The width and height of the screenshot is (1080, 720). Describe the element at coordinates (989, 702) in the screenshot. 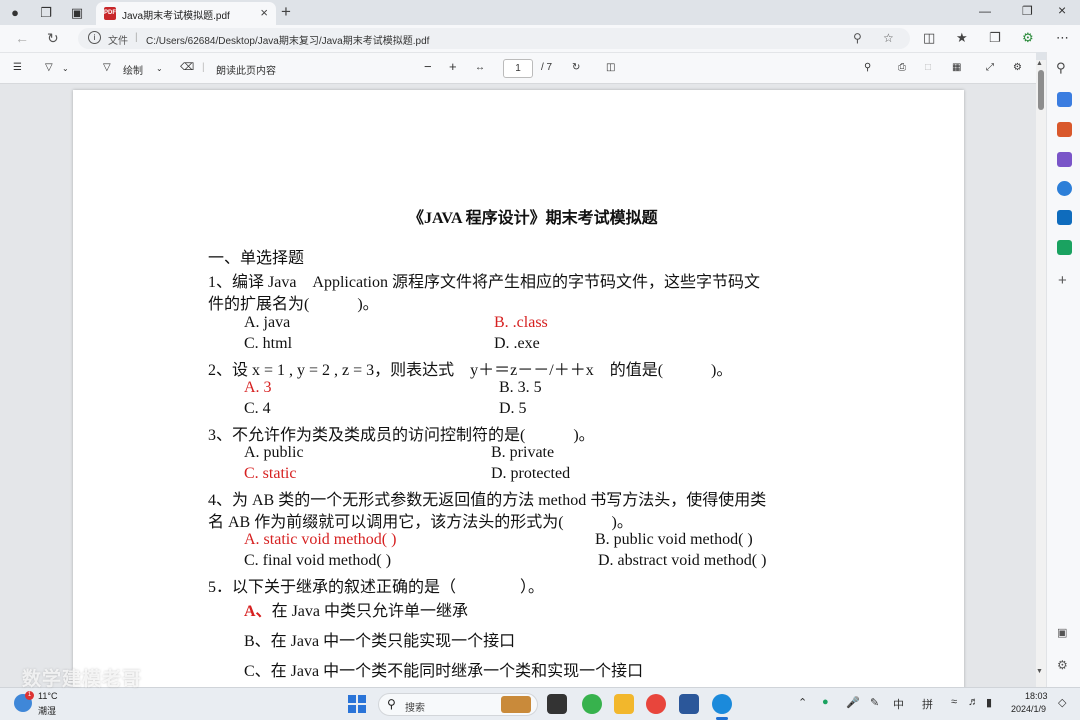

I see `battery-icon: ▮` at that location.